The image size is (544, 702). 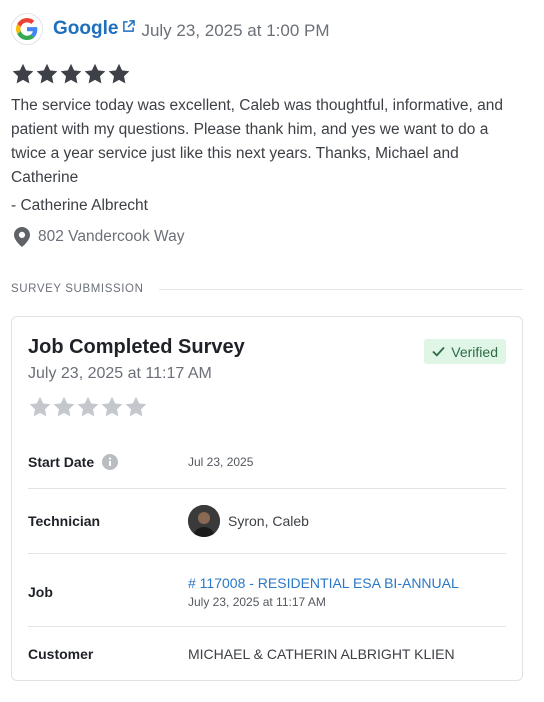 I want to click on info-icon, so click(x=110, y=462).